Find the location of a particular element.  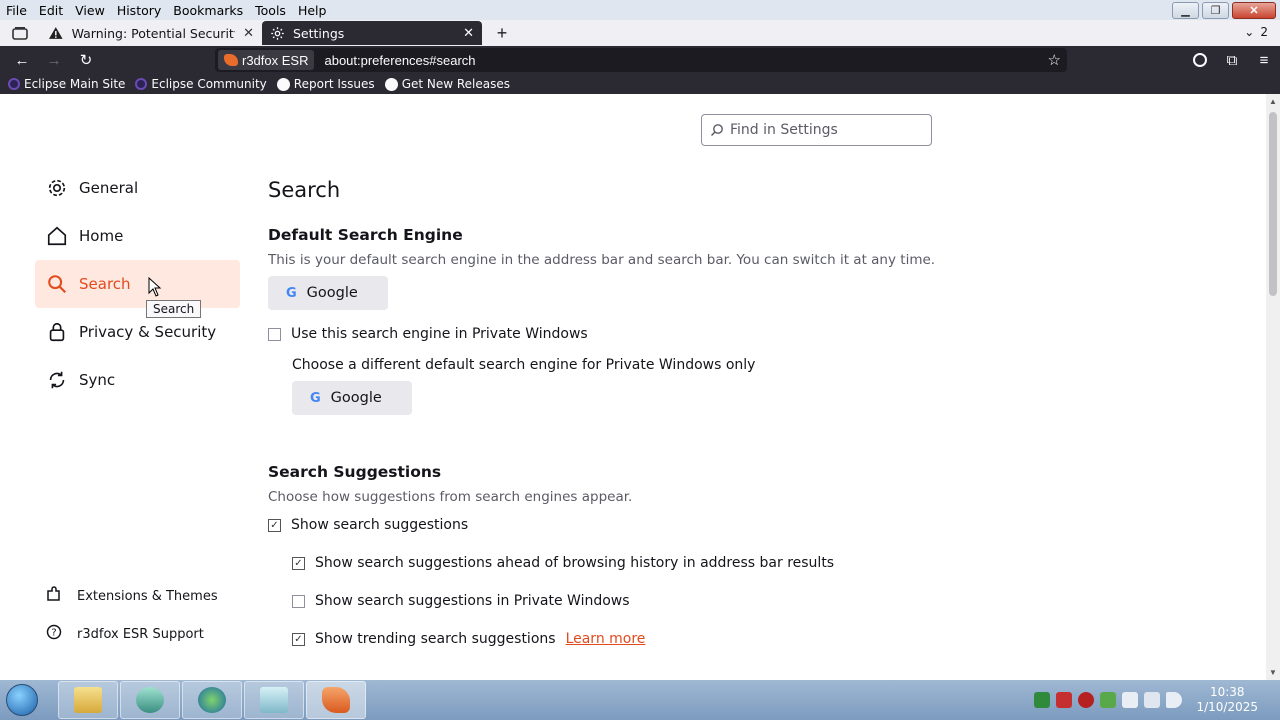

page-scrollbar: ▲ ▼ is located at coordinates (1273, 387).